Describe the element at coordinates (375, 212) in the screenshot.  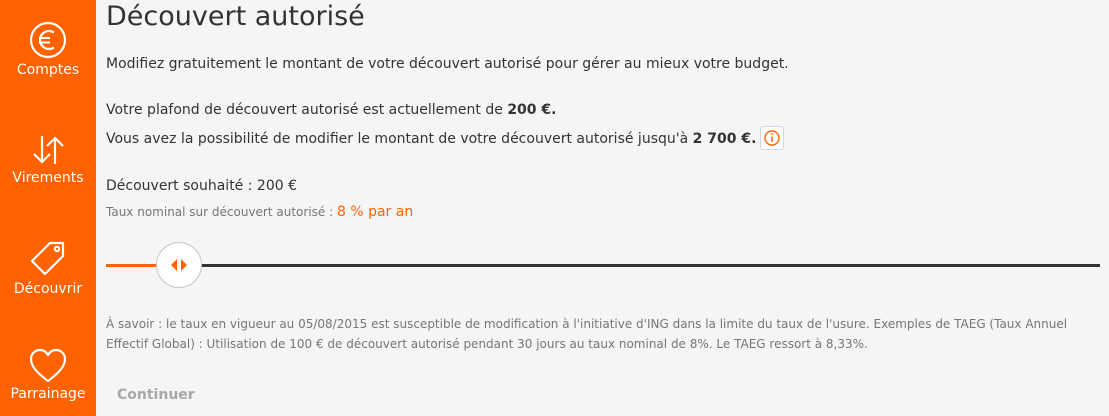
I see `rate-value: 8 % par an` at that location.